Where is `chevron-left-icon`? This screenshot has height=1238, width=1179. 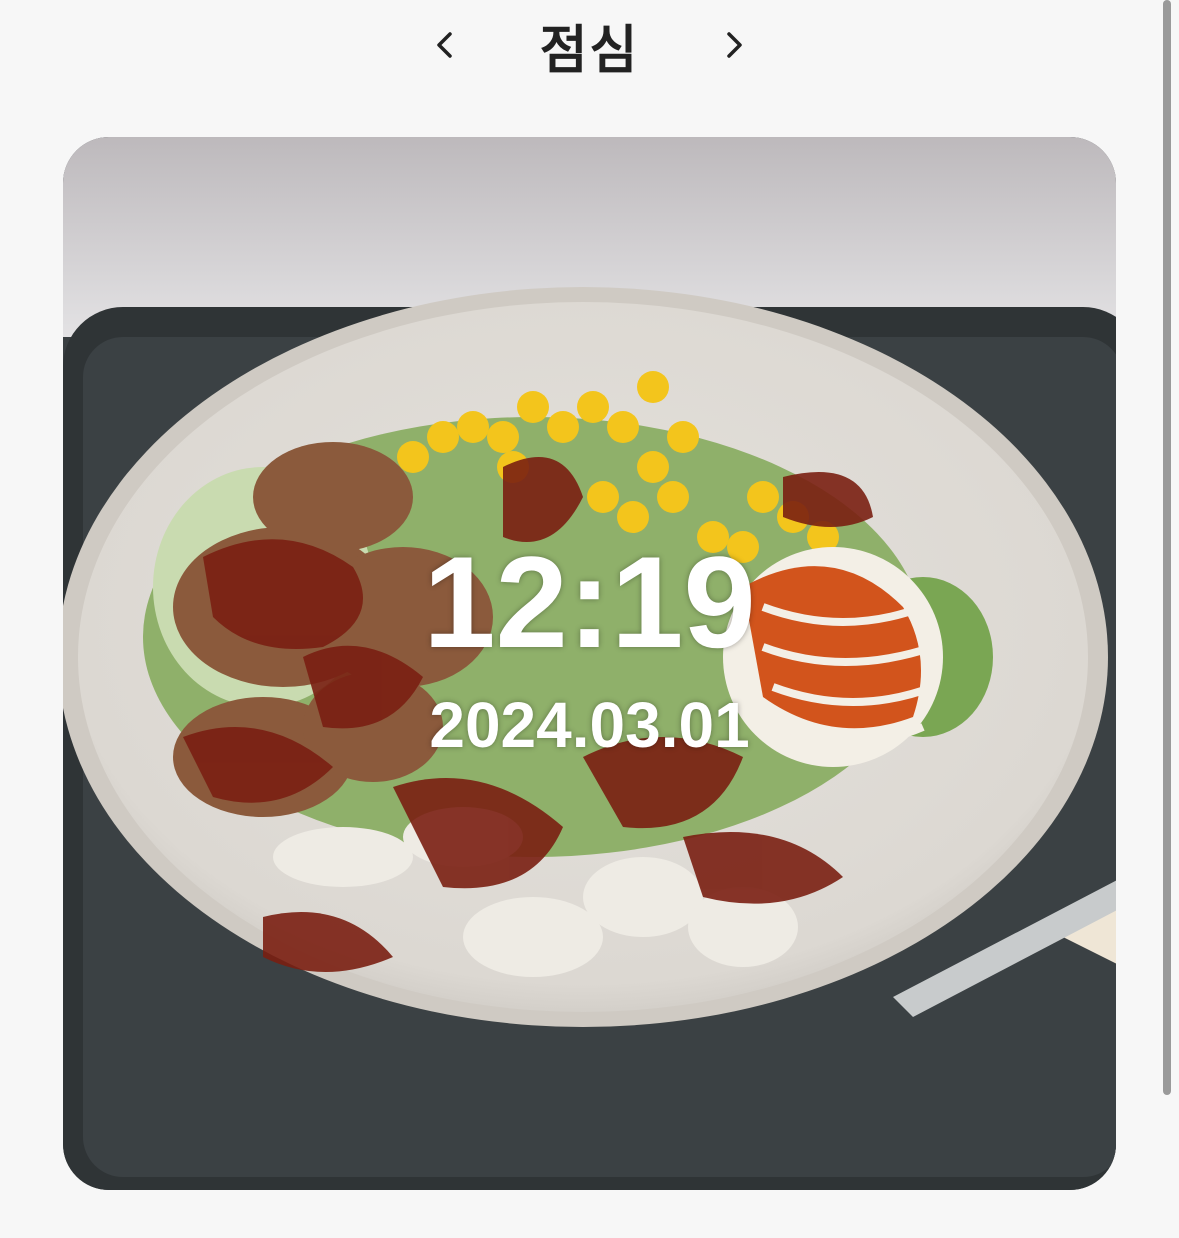 chevron-left-icon is located at coordinates (444, 45).